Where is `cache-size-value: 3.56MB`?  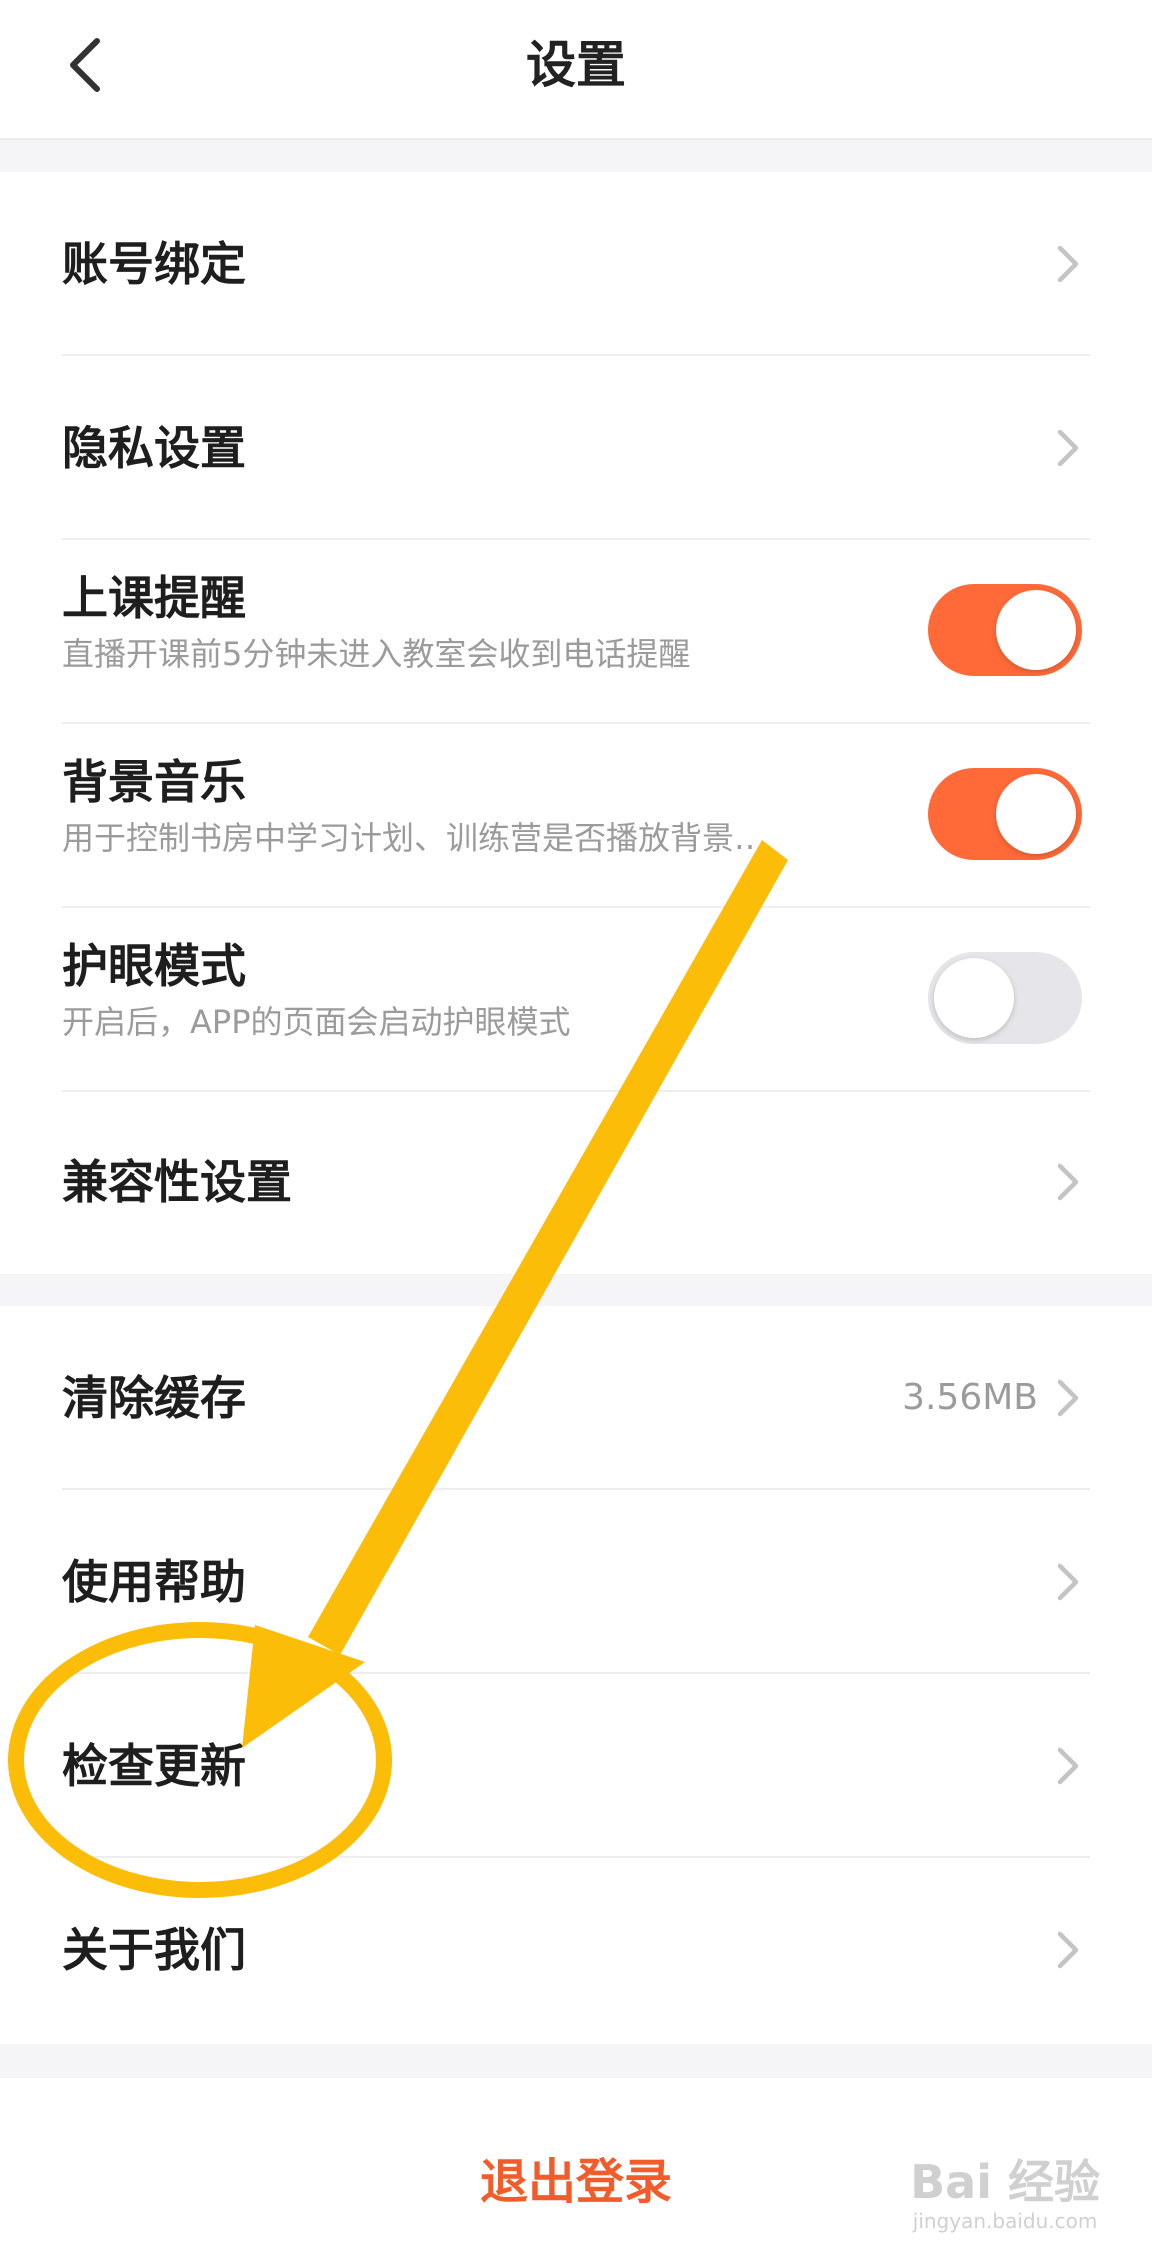
cache-size-value: 3.56MB is located at coordinates (970, 1397).